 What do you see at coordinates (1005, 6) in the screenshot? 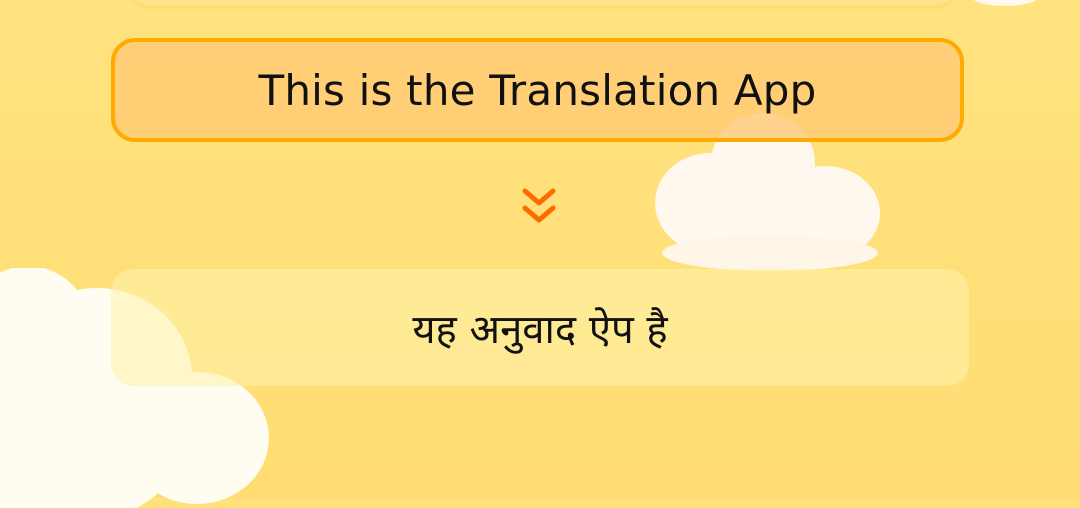
I see `top-right-cloud-fragment` at bounding box center [1005, 6].